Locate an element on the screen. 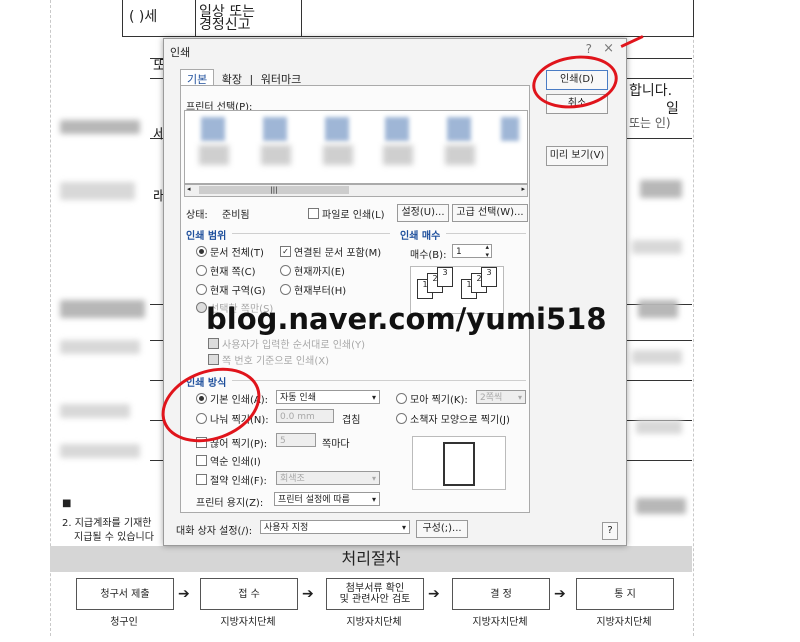 The width and height of the screenshot is (800, 642). paper-label: 프린터 용지(Z): is located at coordinates (230, 503).